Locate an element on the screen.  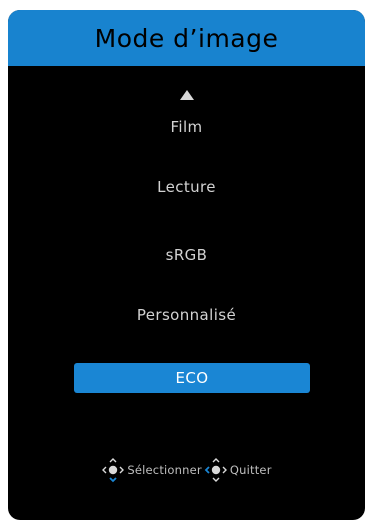
page-title: Mode d’image is located at coordinates (186, 38).